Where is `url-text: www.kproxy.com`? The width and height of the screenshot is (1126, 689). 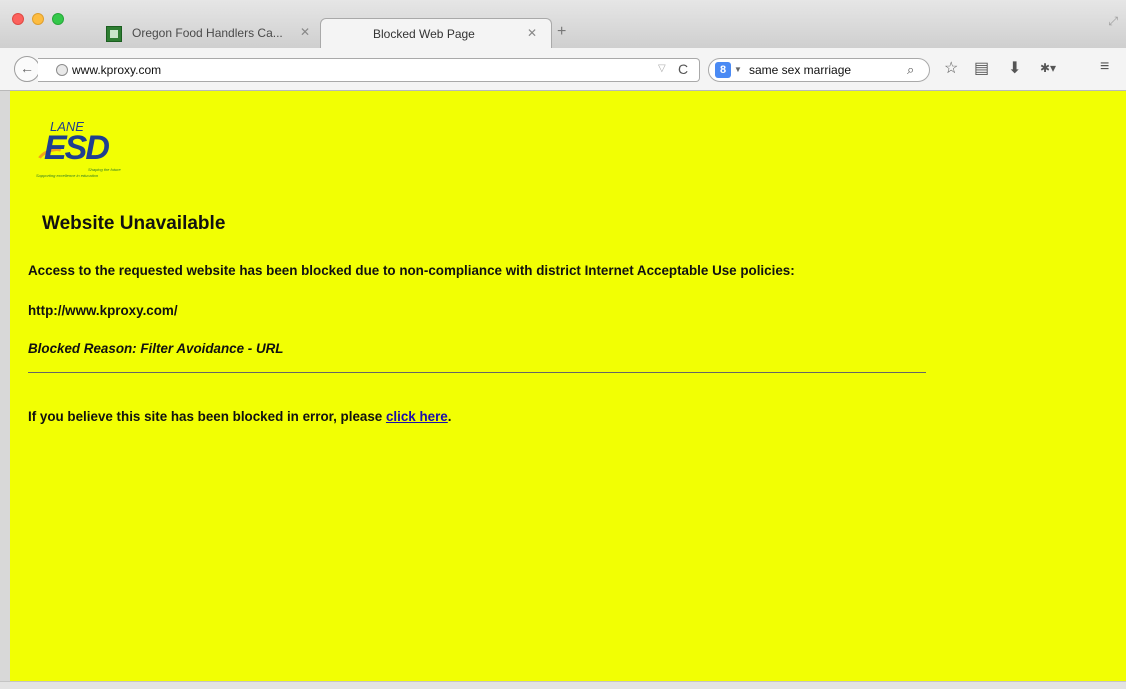
url-text: www.kproxy.com is located at coordinates (116, 70).